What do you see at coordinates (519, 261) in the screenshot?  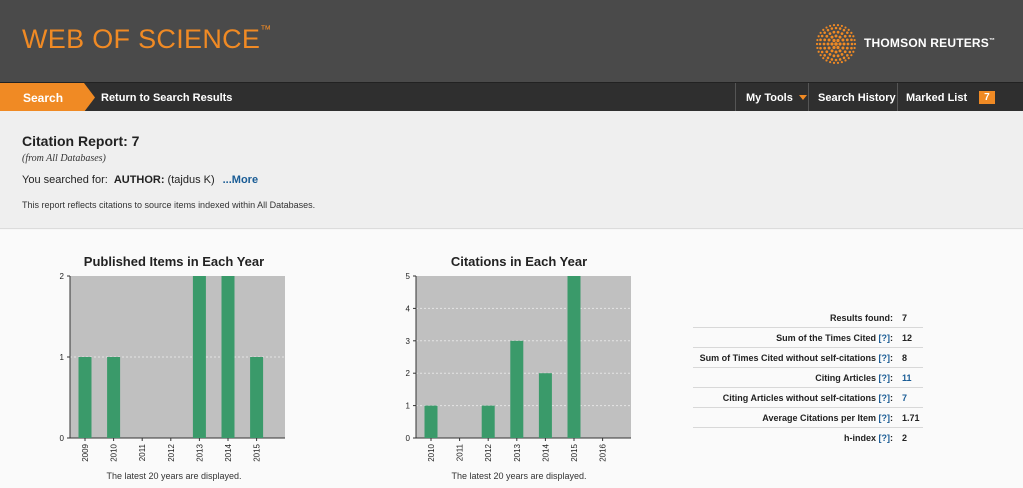 I see `citations-chart-title: Citations in Each Year` at bounding box center [519, 261].